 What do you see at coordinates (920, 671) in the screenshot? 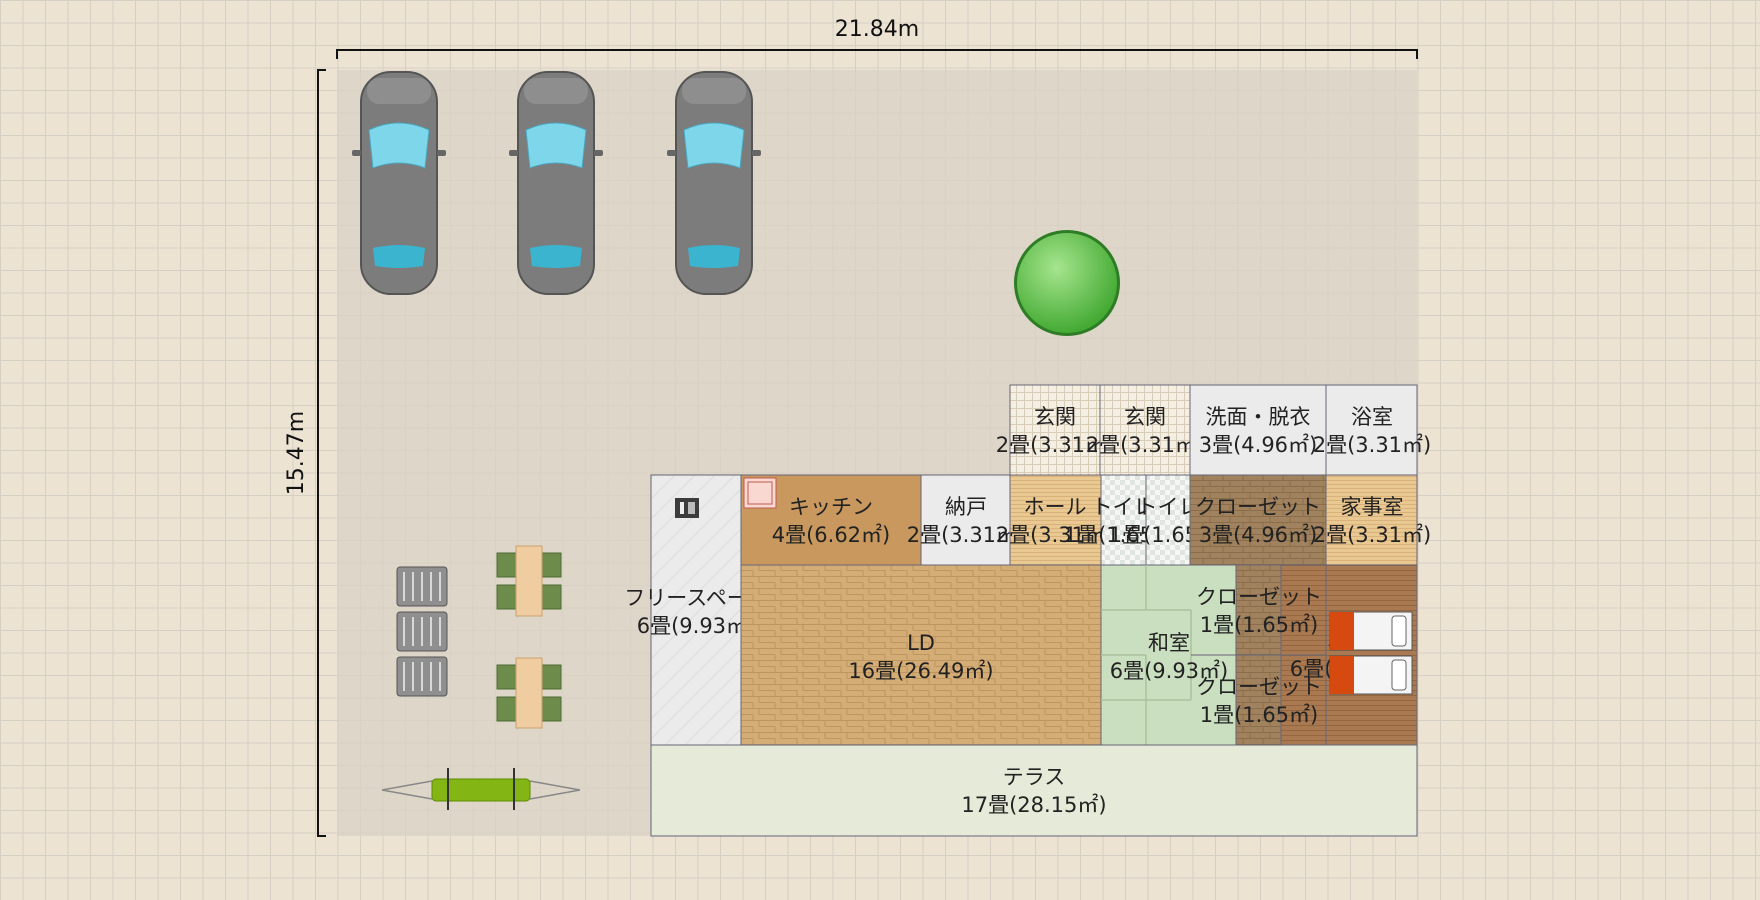
I see `svg-text: 16畳(26.49㎡)` at bounding box center [920, 671].